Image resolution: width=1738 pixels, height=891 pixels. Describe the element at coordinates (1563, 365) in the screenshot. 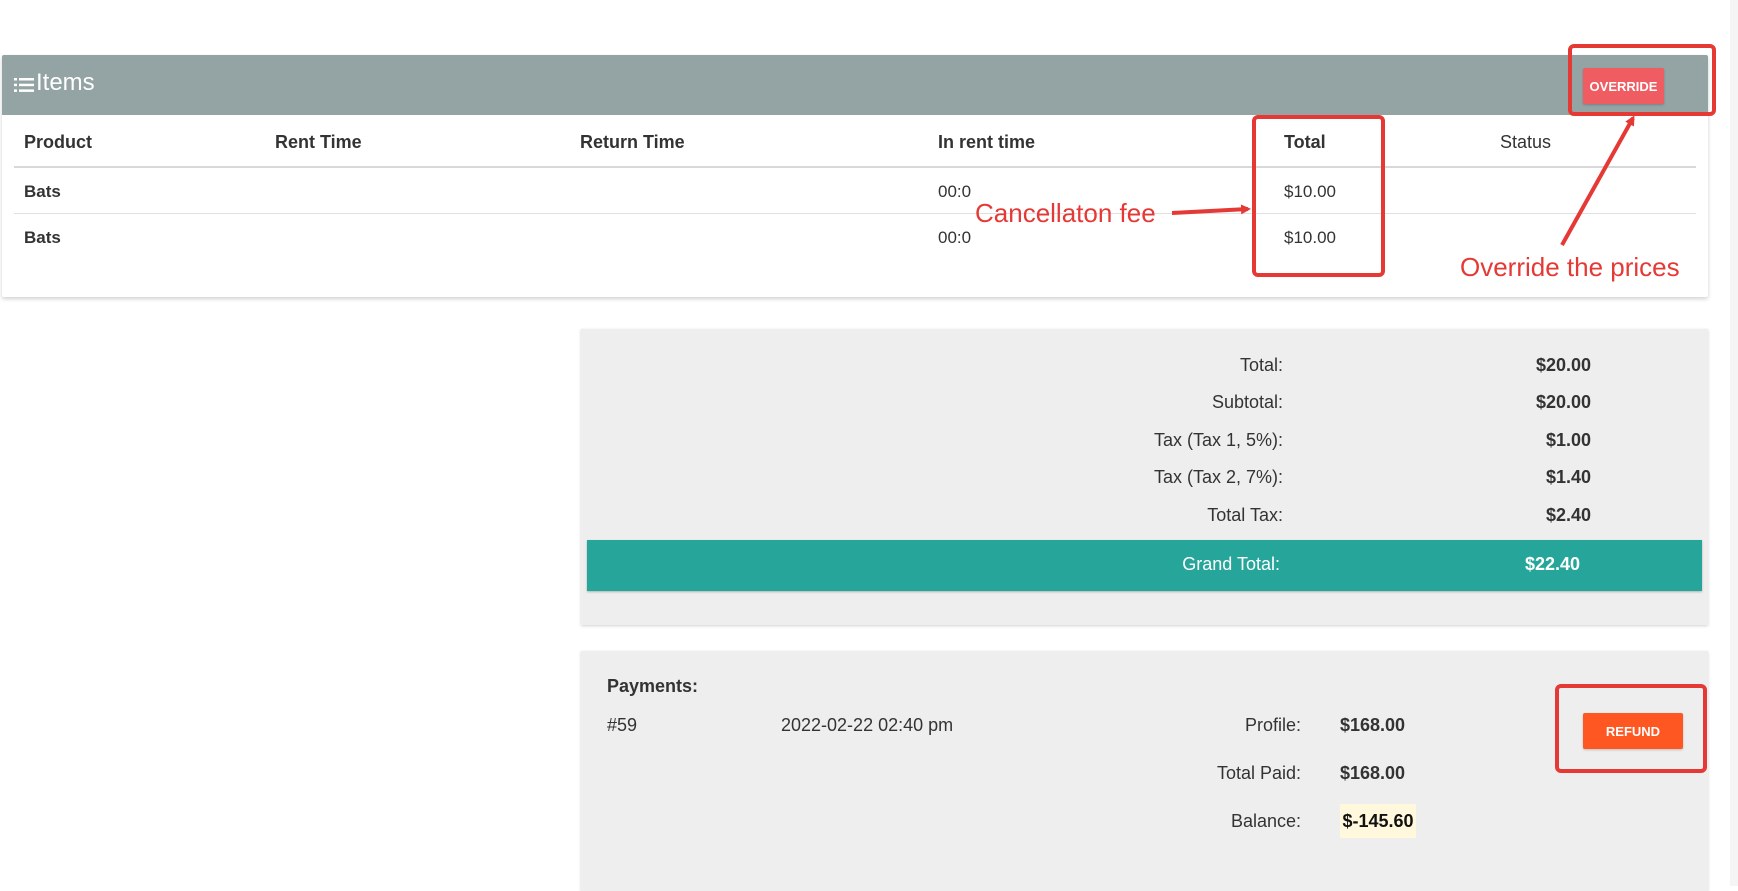

I see `total-value: $20.00` at that location.